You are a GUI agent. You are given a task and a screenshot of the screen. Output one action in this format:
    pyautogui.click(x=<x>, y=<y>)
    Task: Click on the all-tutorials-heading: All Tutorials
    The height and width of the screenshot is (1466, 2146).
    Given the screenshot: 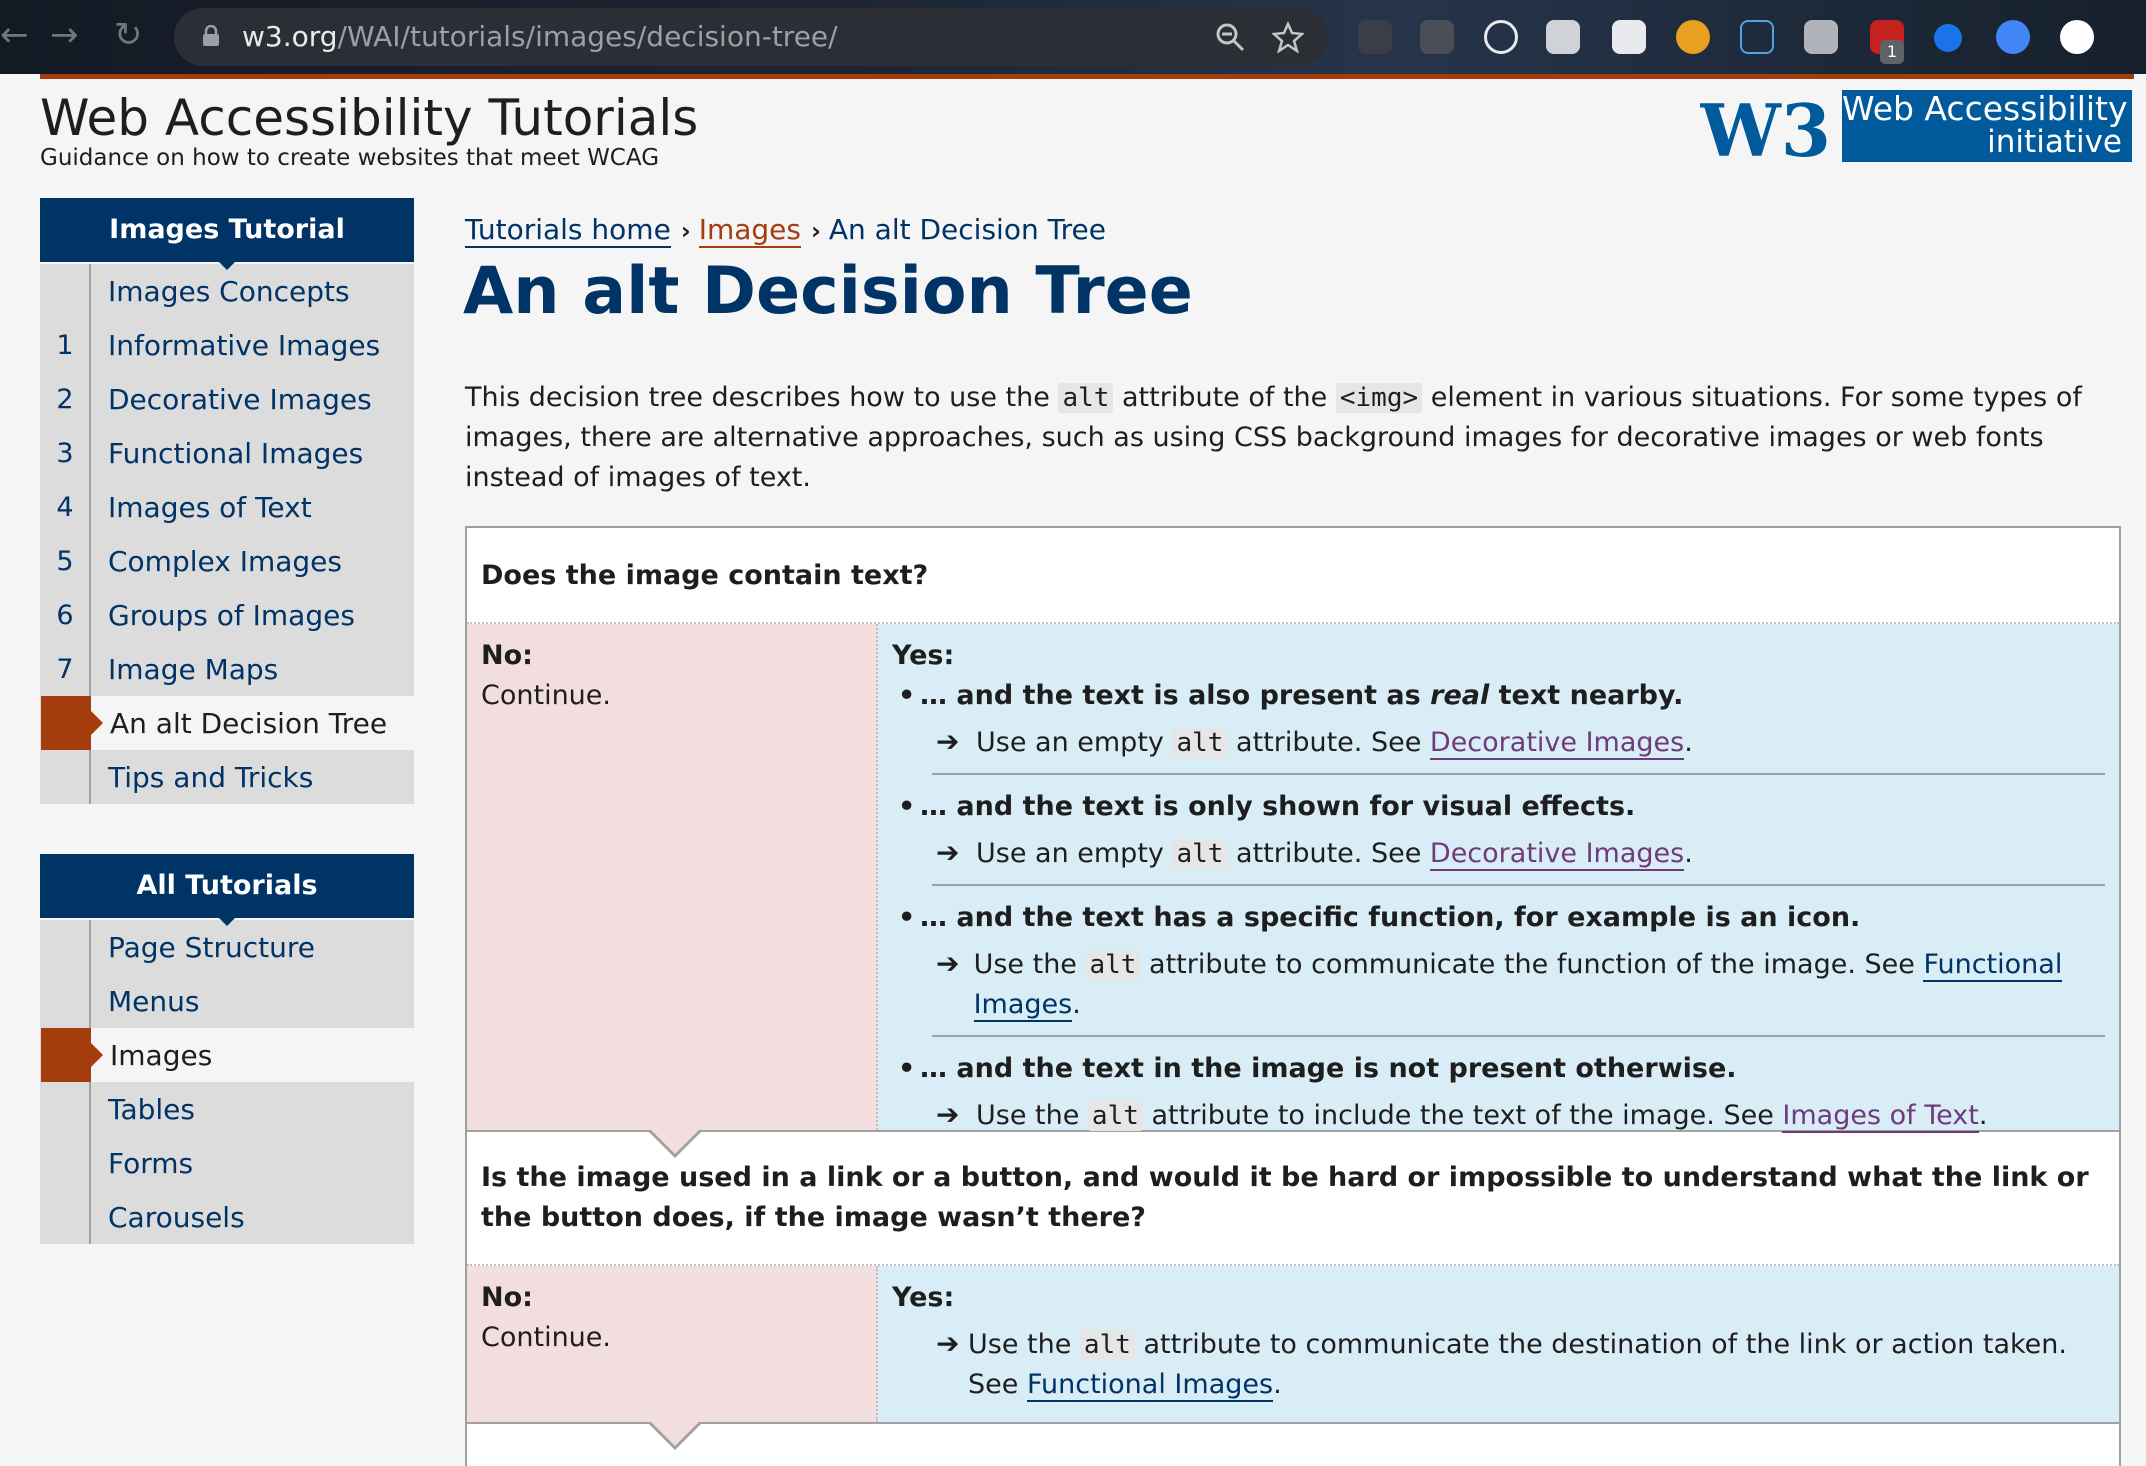 What is the action you would take?
    pyautogui.click(x=227, y=890)
    